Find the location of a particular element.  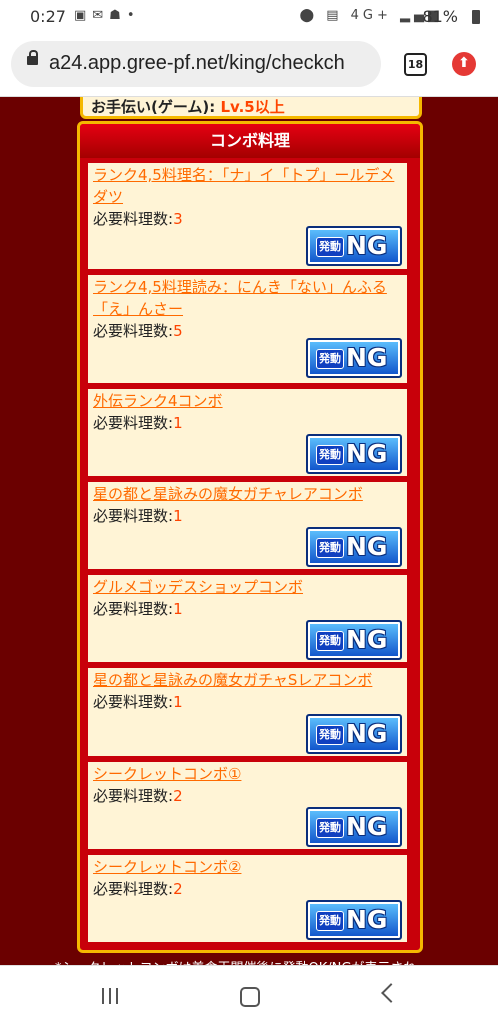

battery-icon is located at coordinates (476, 17).